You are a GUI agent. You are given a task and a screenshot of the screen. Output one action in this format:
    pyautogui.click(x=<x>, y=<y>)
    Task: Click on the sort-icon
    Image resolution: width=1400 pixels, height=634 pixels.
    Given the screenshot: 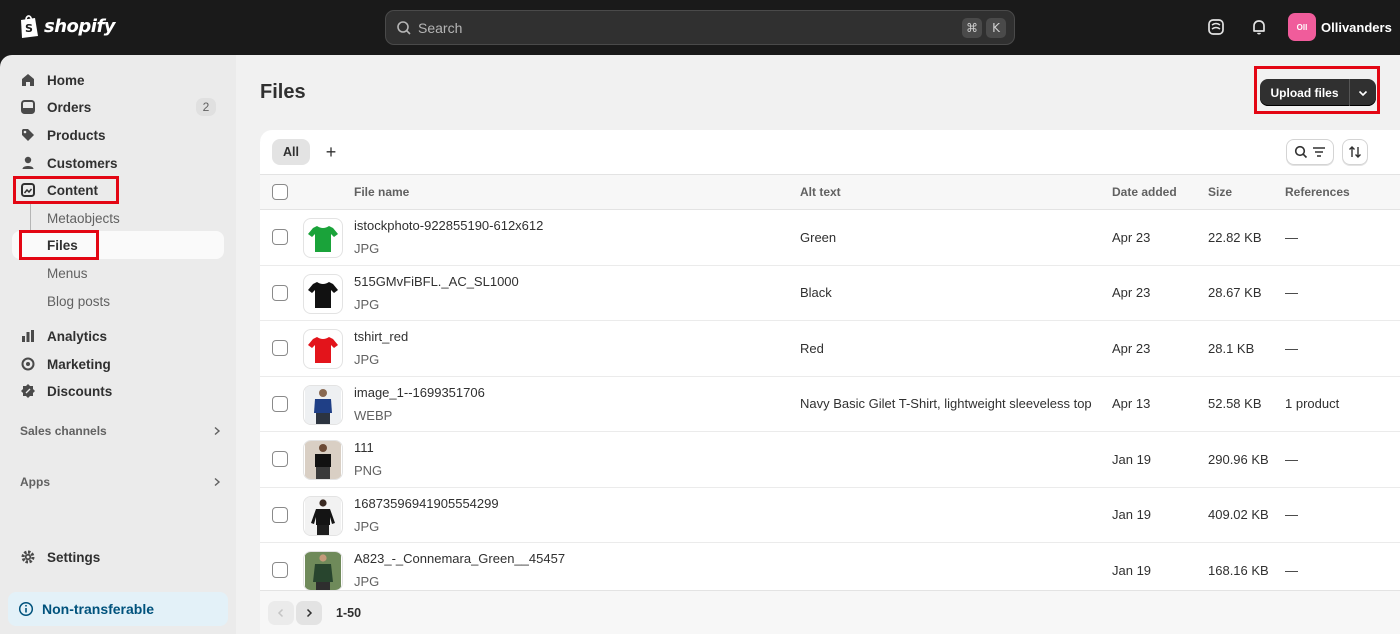 What is the action you would take?
    pyautogui.click(x=1355, y=152)
    